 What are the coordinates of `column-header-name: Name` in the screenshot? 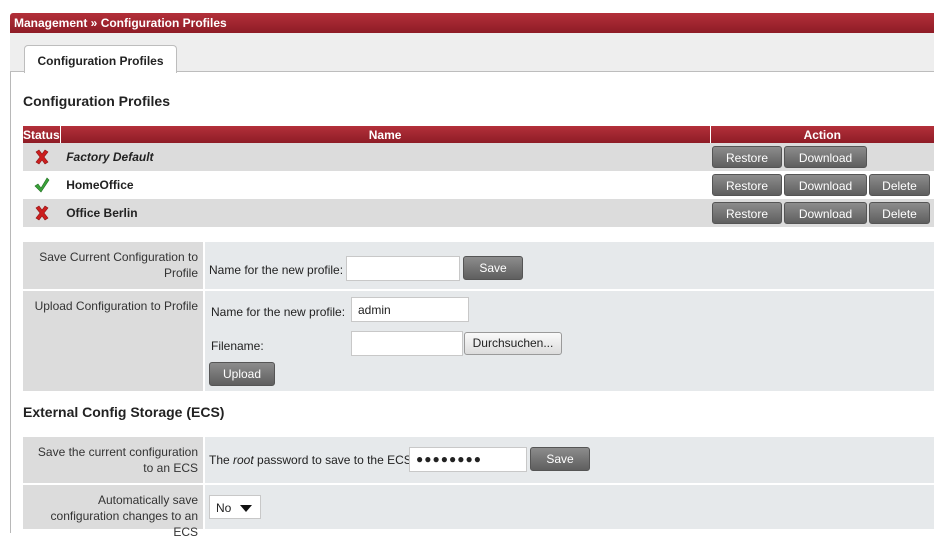 It's located at (385, 134).